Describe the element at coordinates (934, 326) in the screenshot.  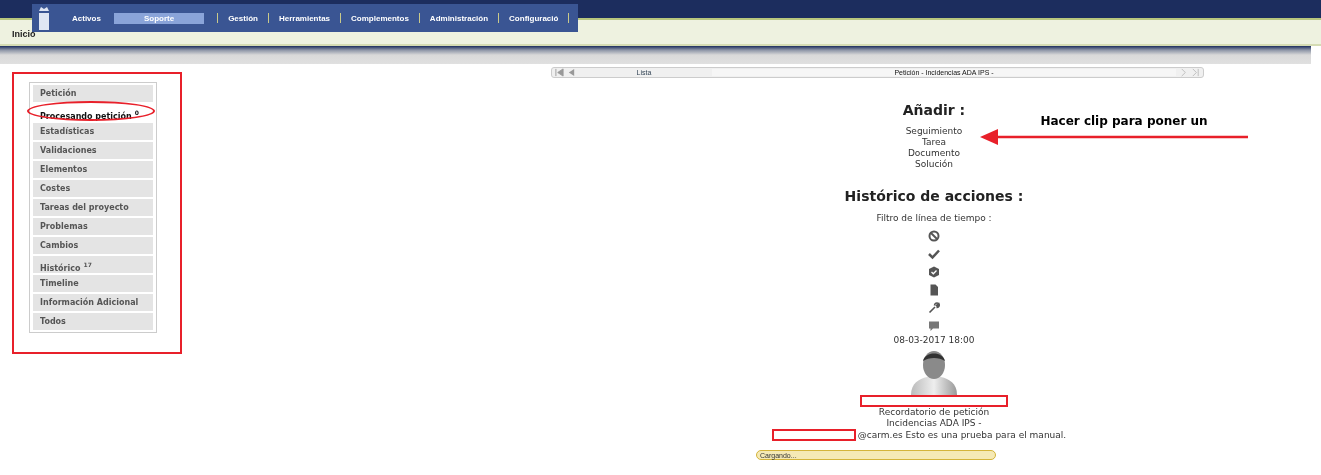
I see `comment-icon` at that location.